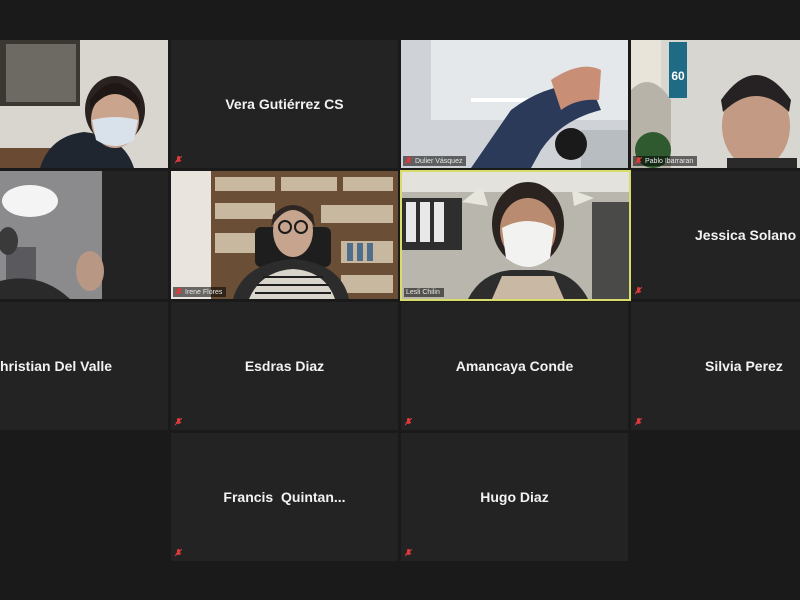 The image size is (800, 600). I want to click on participant-name-tag: Pablo Ibarraran, so click(665, 161).